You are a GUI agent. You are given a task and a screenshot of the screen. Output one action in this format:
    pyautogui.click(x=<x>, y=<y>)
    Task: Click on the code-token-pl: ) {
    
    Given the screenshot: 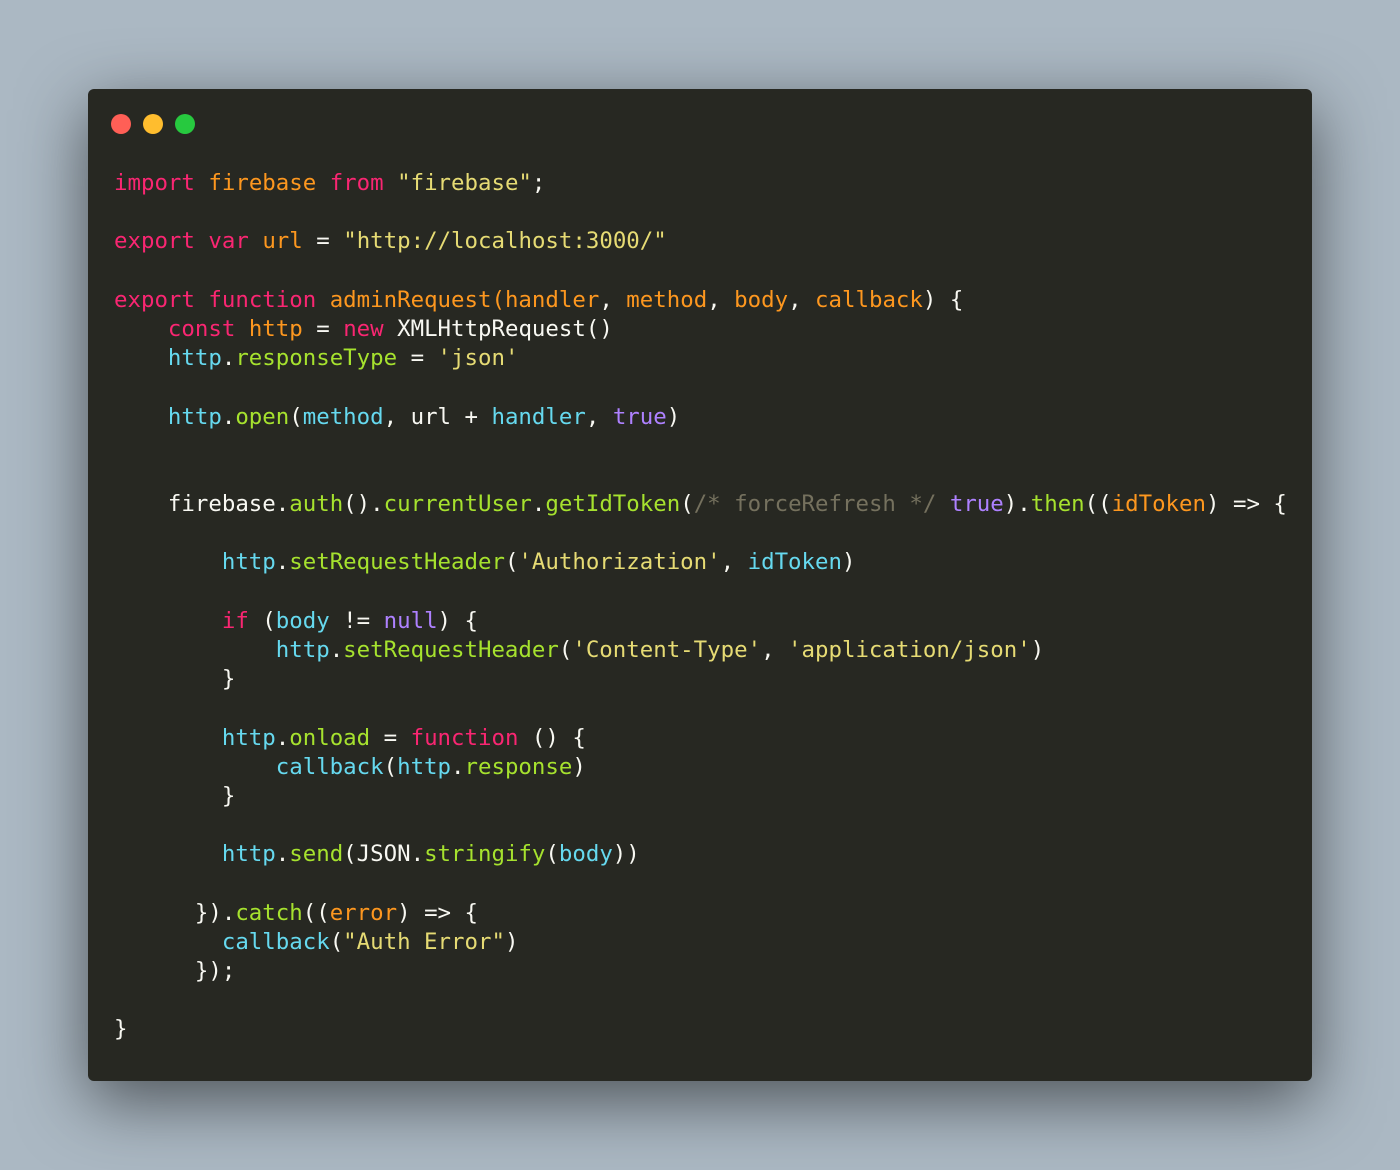 What is the action you would take?
    pyautogui.click(x=943, y=299)
    